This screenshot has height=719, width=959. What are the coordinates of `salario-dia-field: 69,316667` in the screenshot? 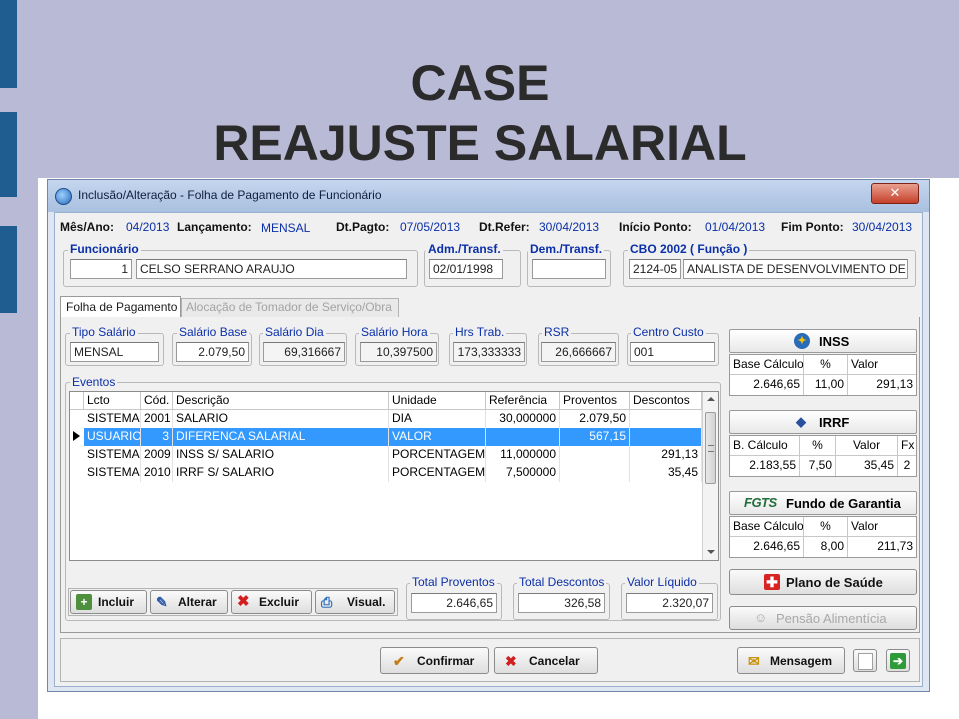 It's located at (304, 352).